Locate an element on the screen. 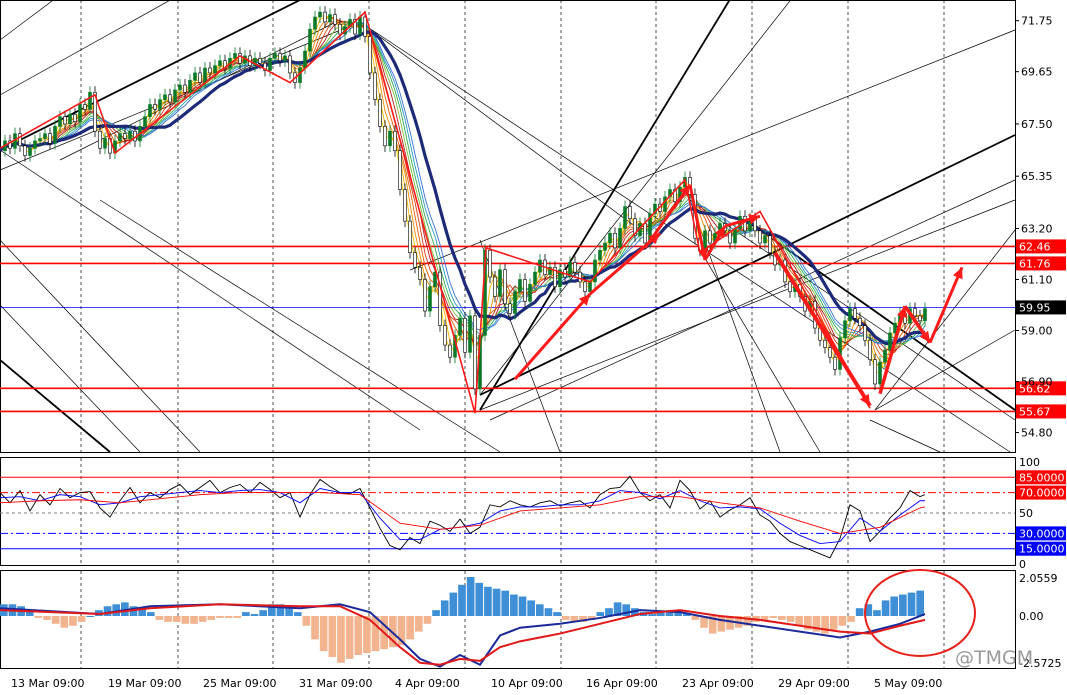 The width and height of the screenshot is (1067, 695). x-tick-label: 4 Apr 09:00 is located at coordinates (427, 683).